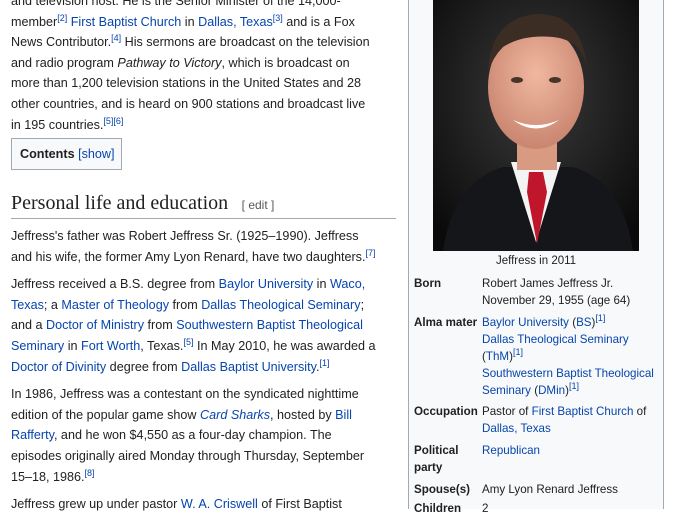 The height and width of the screenshot is (517, 678). I want to click on ref-link: [5], so click(188, 342).